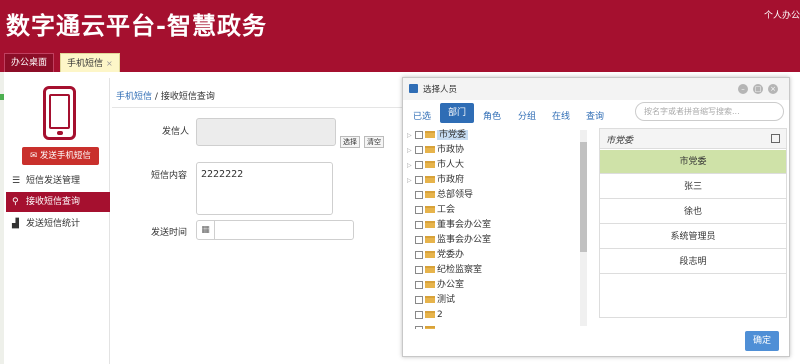 This screenshot has height=364, width=800. I want to click on person-item: 徐也, so click(693, 212).